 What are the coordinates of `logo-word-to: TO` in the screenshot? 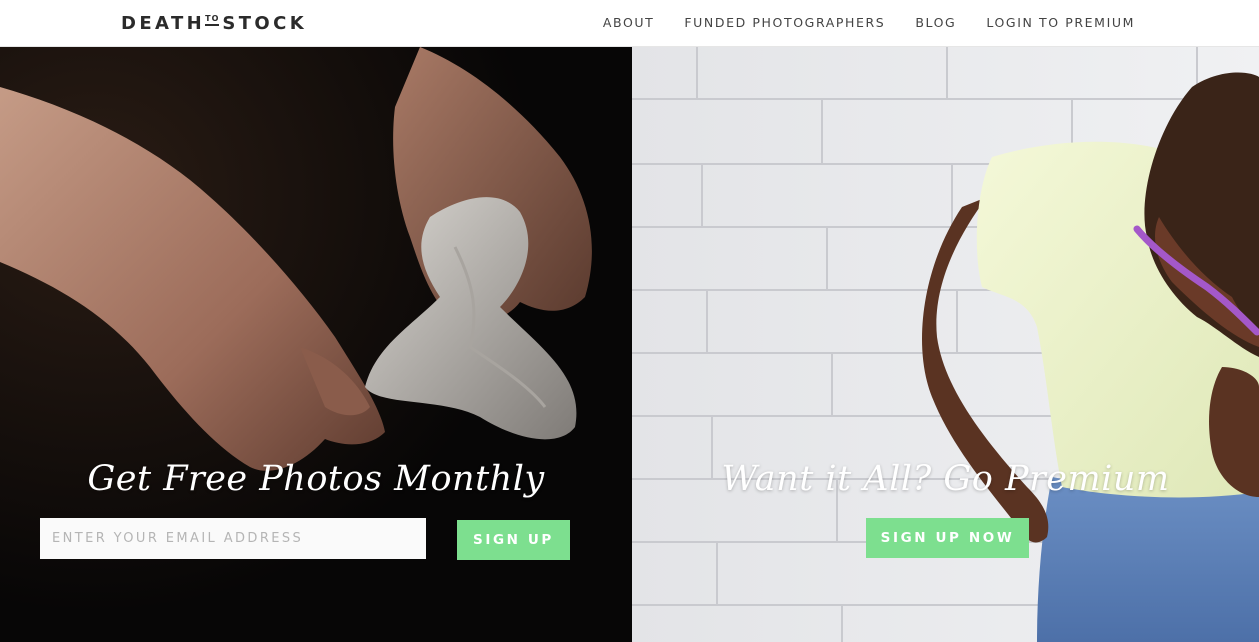 It's located at (212, 20).